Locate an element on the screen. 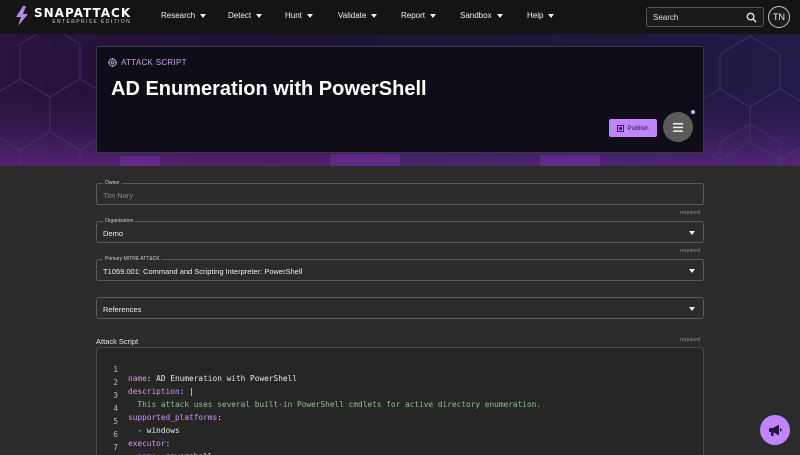 Image resolution: width=800 pixels, height=455 pixels. code-line: 7 name: powershell is located at coordinates (154, 444).